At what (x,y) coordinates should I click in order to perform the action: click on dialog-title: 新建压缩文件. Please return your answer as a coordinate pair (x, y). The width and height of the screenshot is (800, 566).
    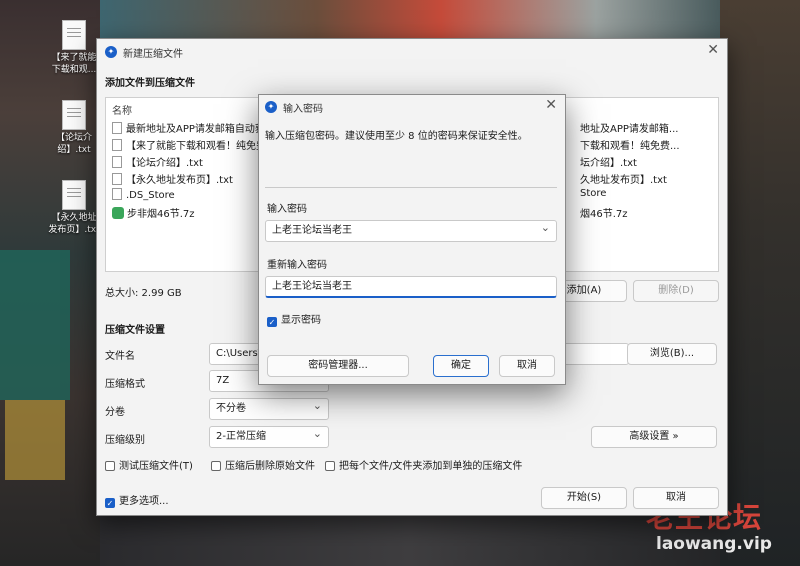
    Looking at the image, I should click on (153, 54).